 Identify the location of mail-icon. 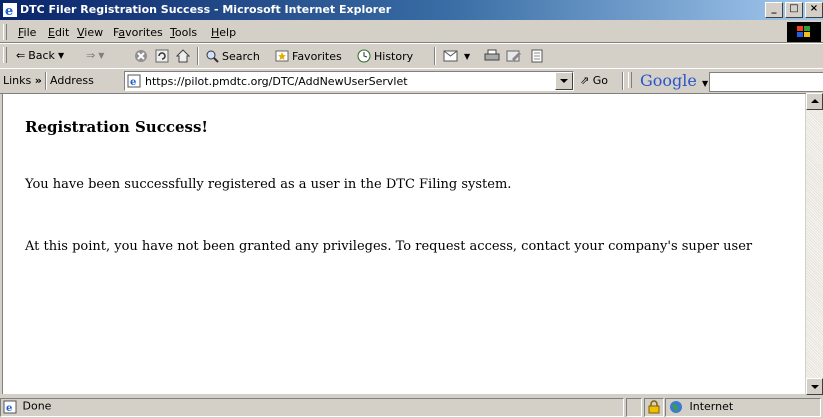
(450, 56).